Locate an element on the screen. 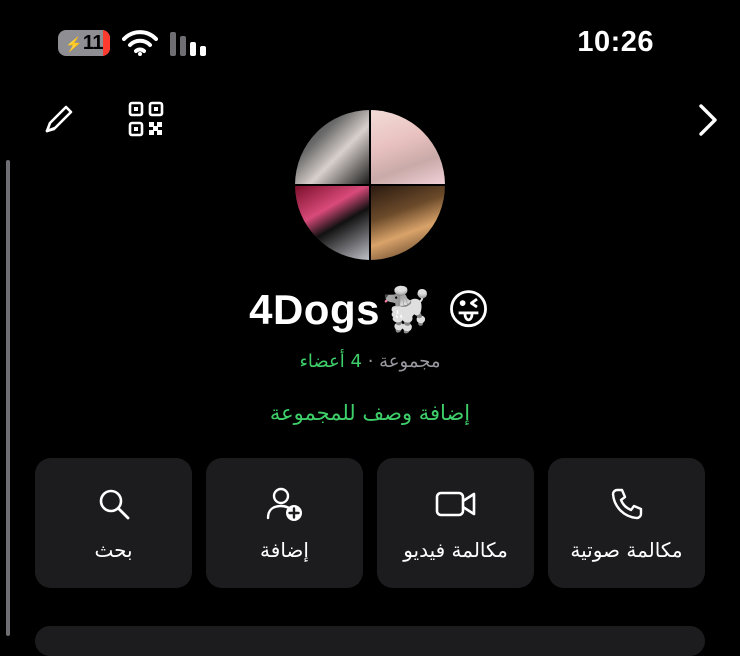 Image resolution: width=740 pixels, height=656 pixels. search-button-label: بحث is located at coordinates (113, 550).